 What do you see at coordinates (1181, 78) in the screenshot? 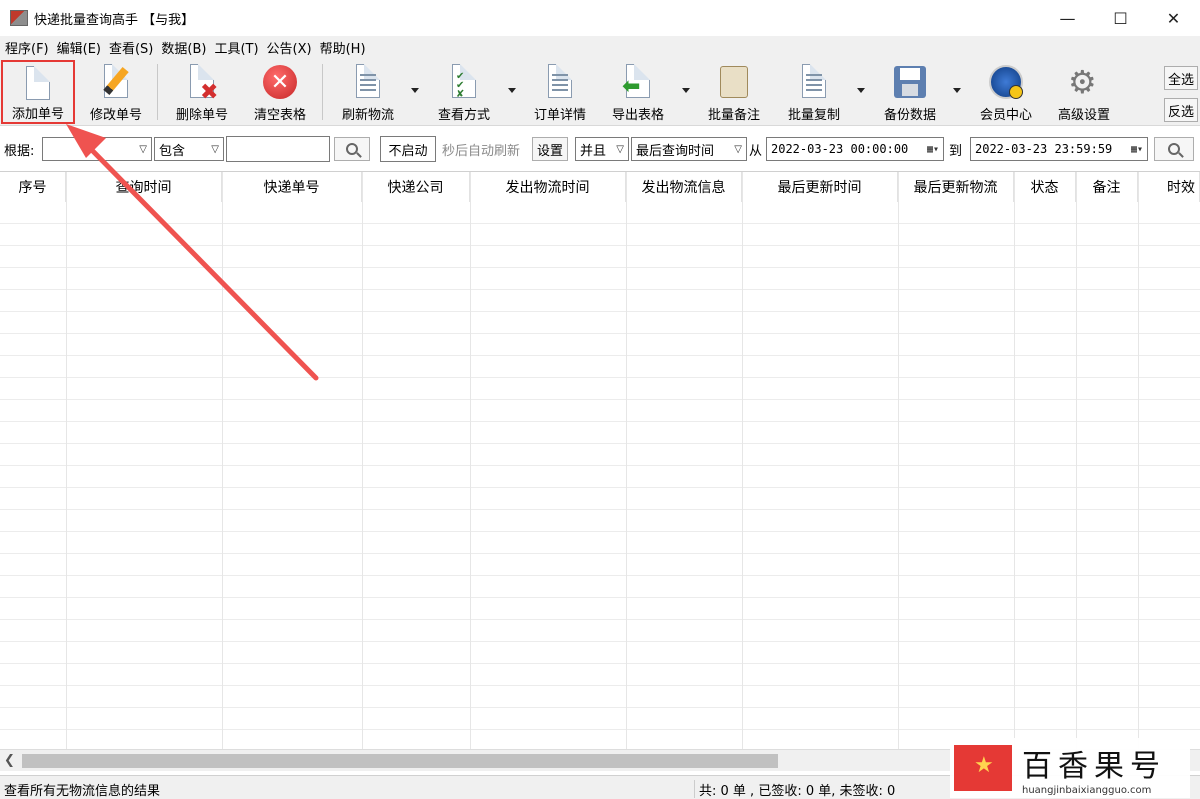
I see `select-all-button: 全选` at bounding box center [1181, 78].